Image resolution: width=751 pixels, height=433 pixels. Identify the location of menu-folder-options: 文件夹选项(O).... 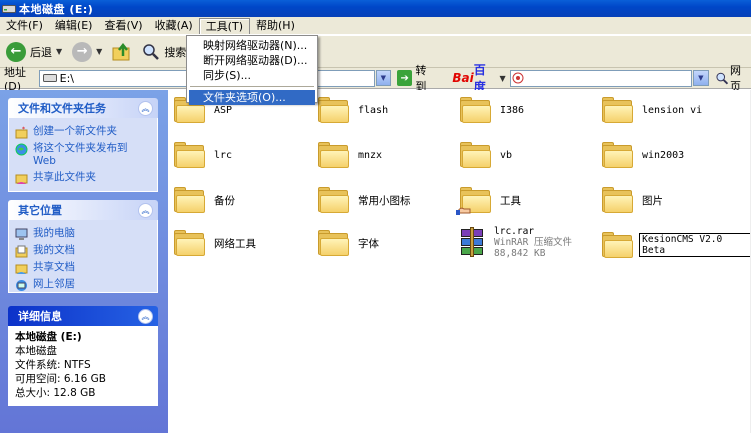
(252, 97).